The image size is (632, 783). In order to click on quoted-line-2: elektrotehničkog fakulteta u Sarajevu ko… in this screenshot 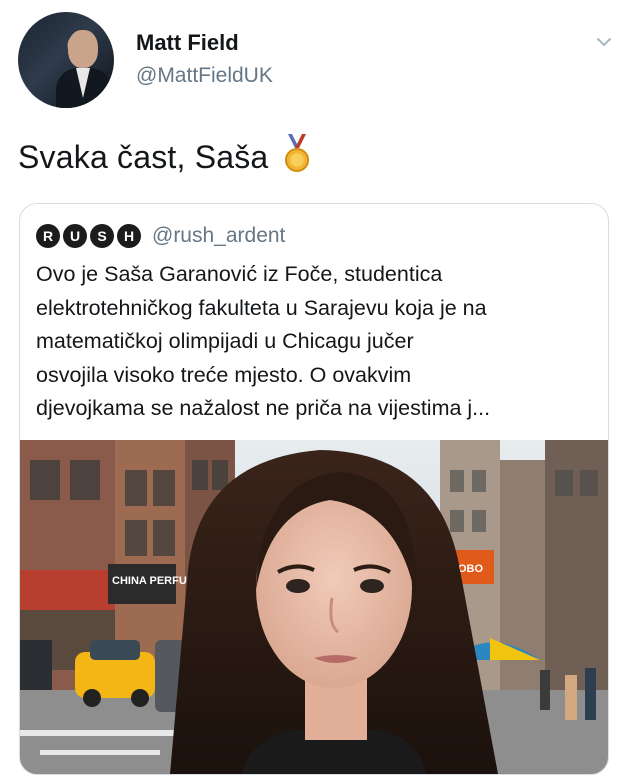, I will do `click(261, 307)`.